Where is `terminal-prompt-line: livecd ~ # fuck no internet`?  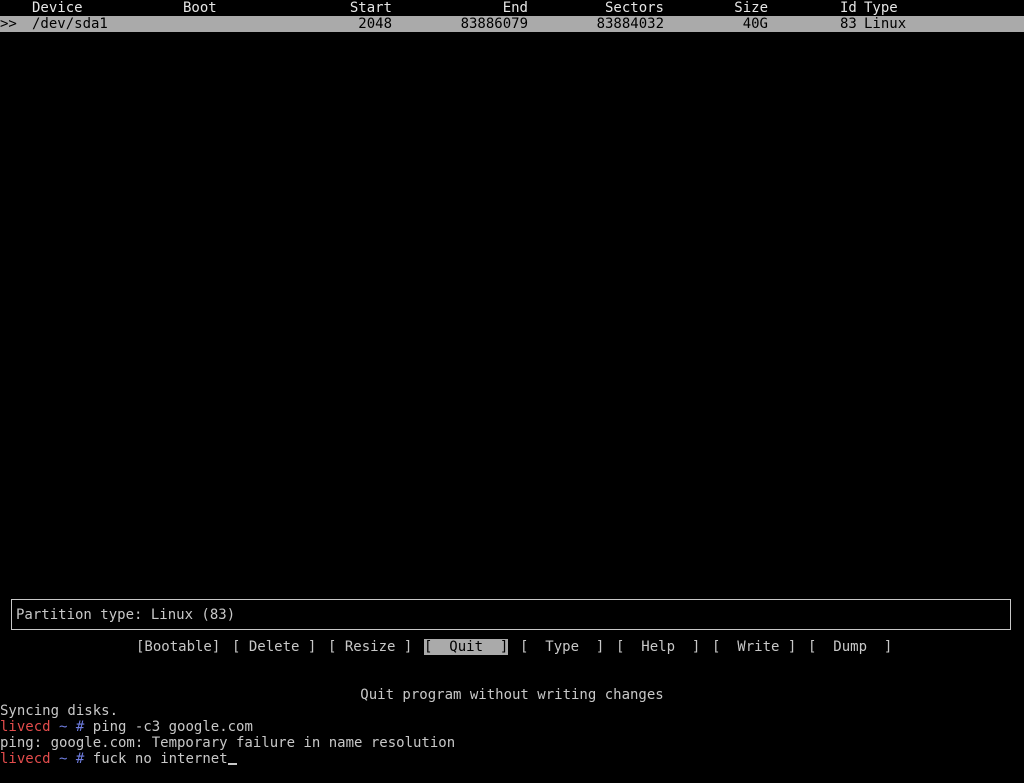 terminal-prompt-line: livecd ~ # fuck no internet is located at coordinates (118, 759).